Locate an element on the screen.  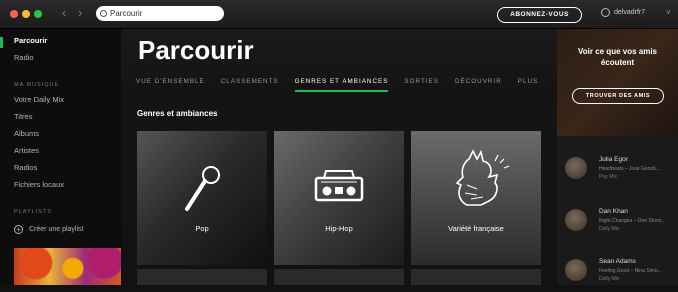
section-title: Genres et ambiances is located at coordinates (177, 113).